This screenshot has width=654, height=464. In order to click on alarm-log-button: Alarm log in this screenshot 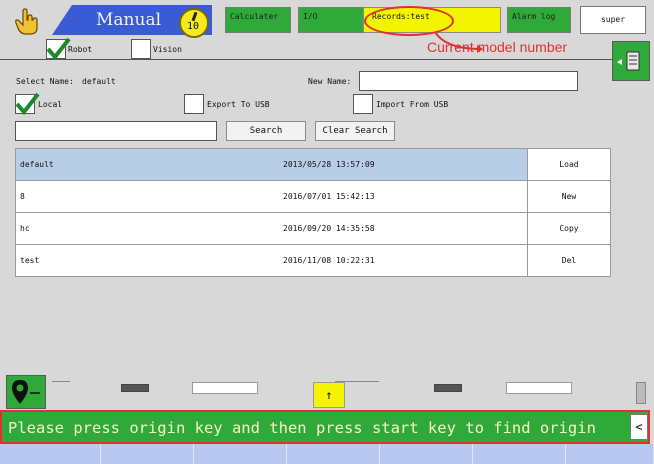, I will do `click(539, 20)`.